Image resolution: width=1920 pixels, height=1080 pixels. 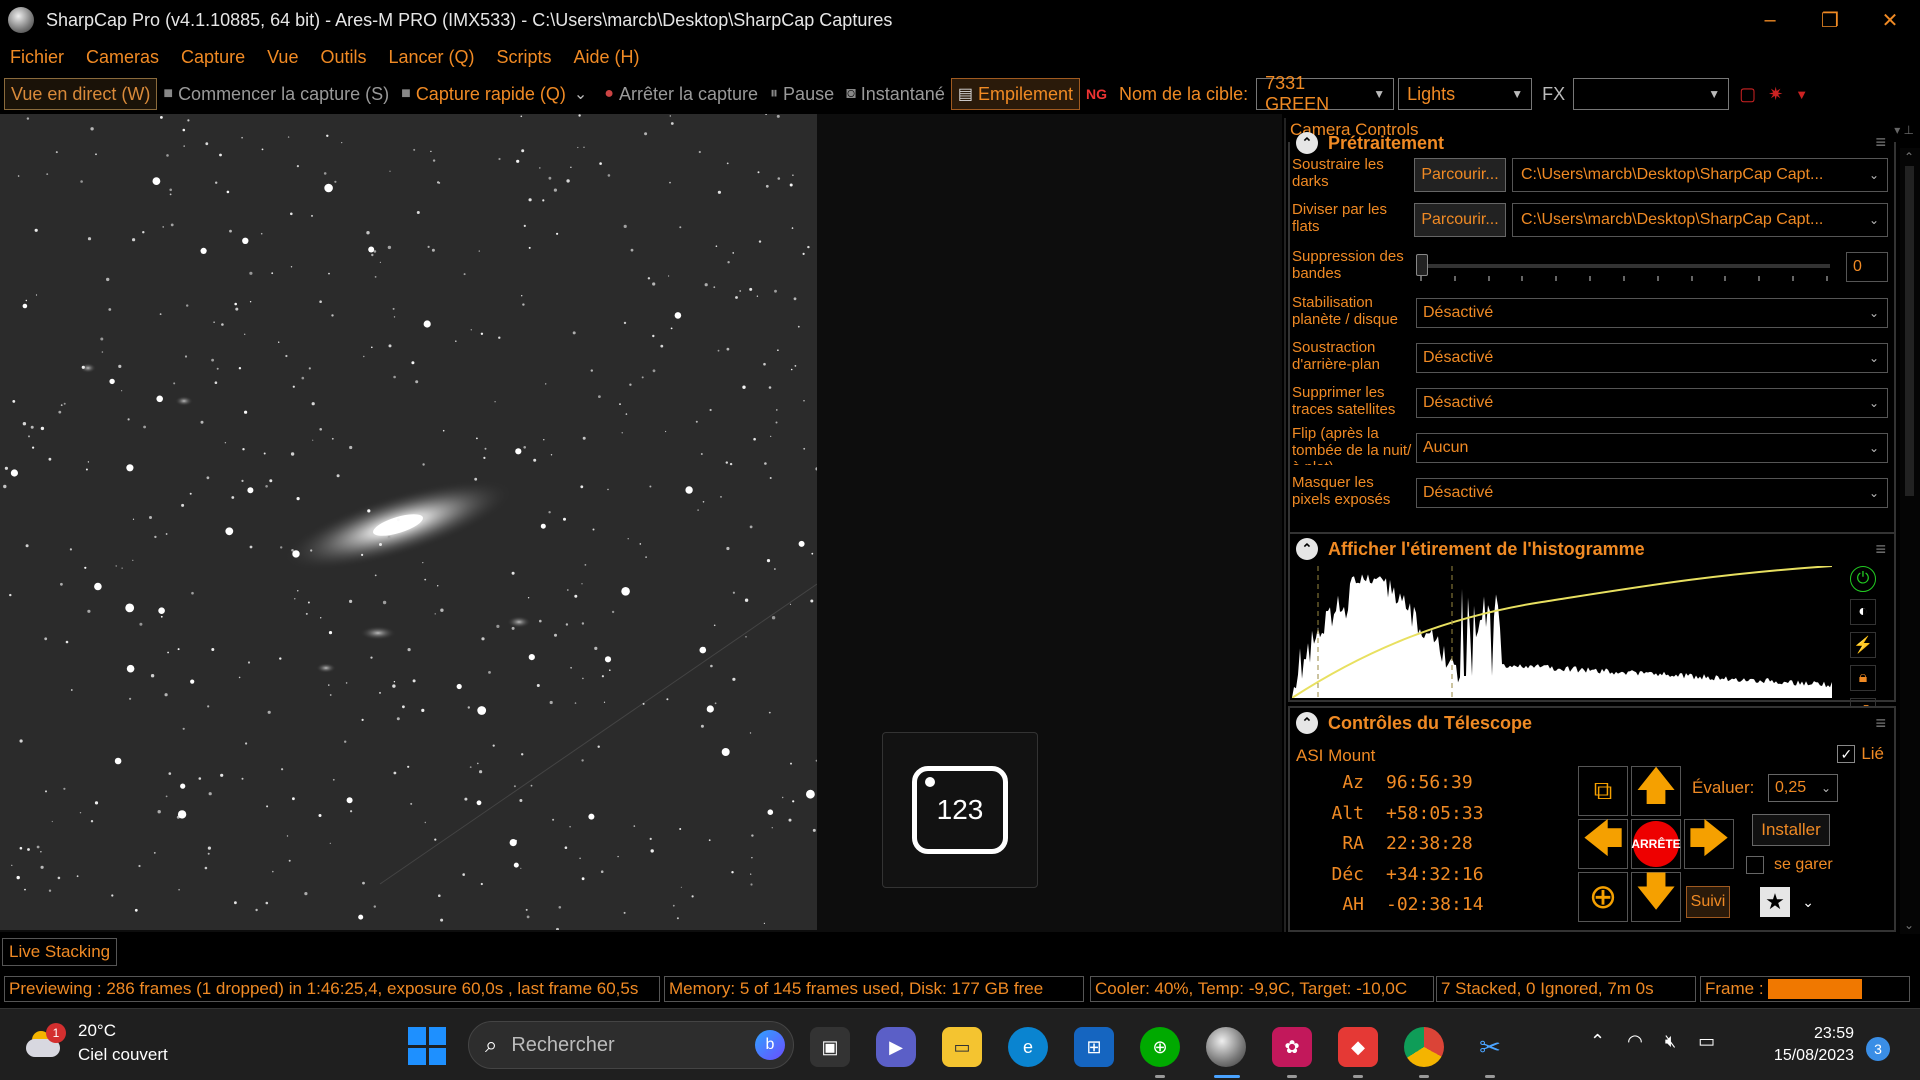 I want to click on menu-fichier: Fichier, so click(x=37, y=57).